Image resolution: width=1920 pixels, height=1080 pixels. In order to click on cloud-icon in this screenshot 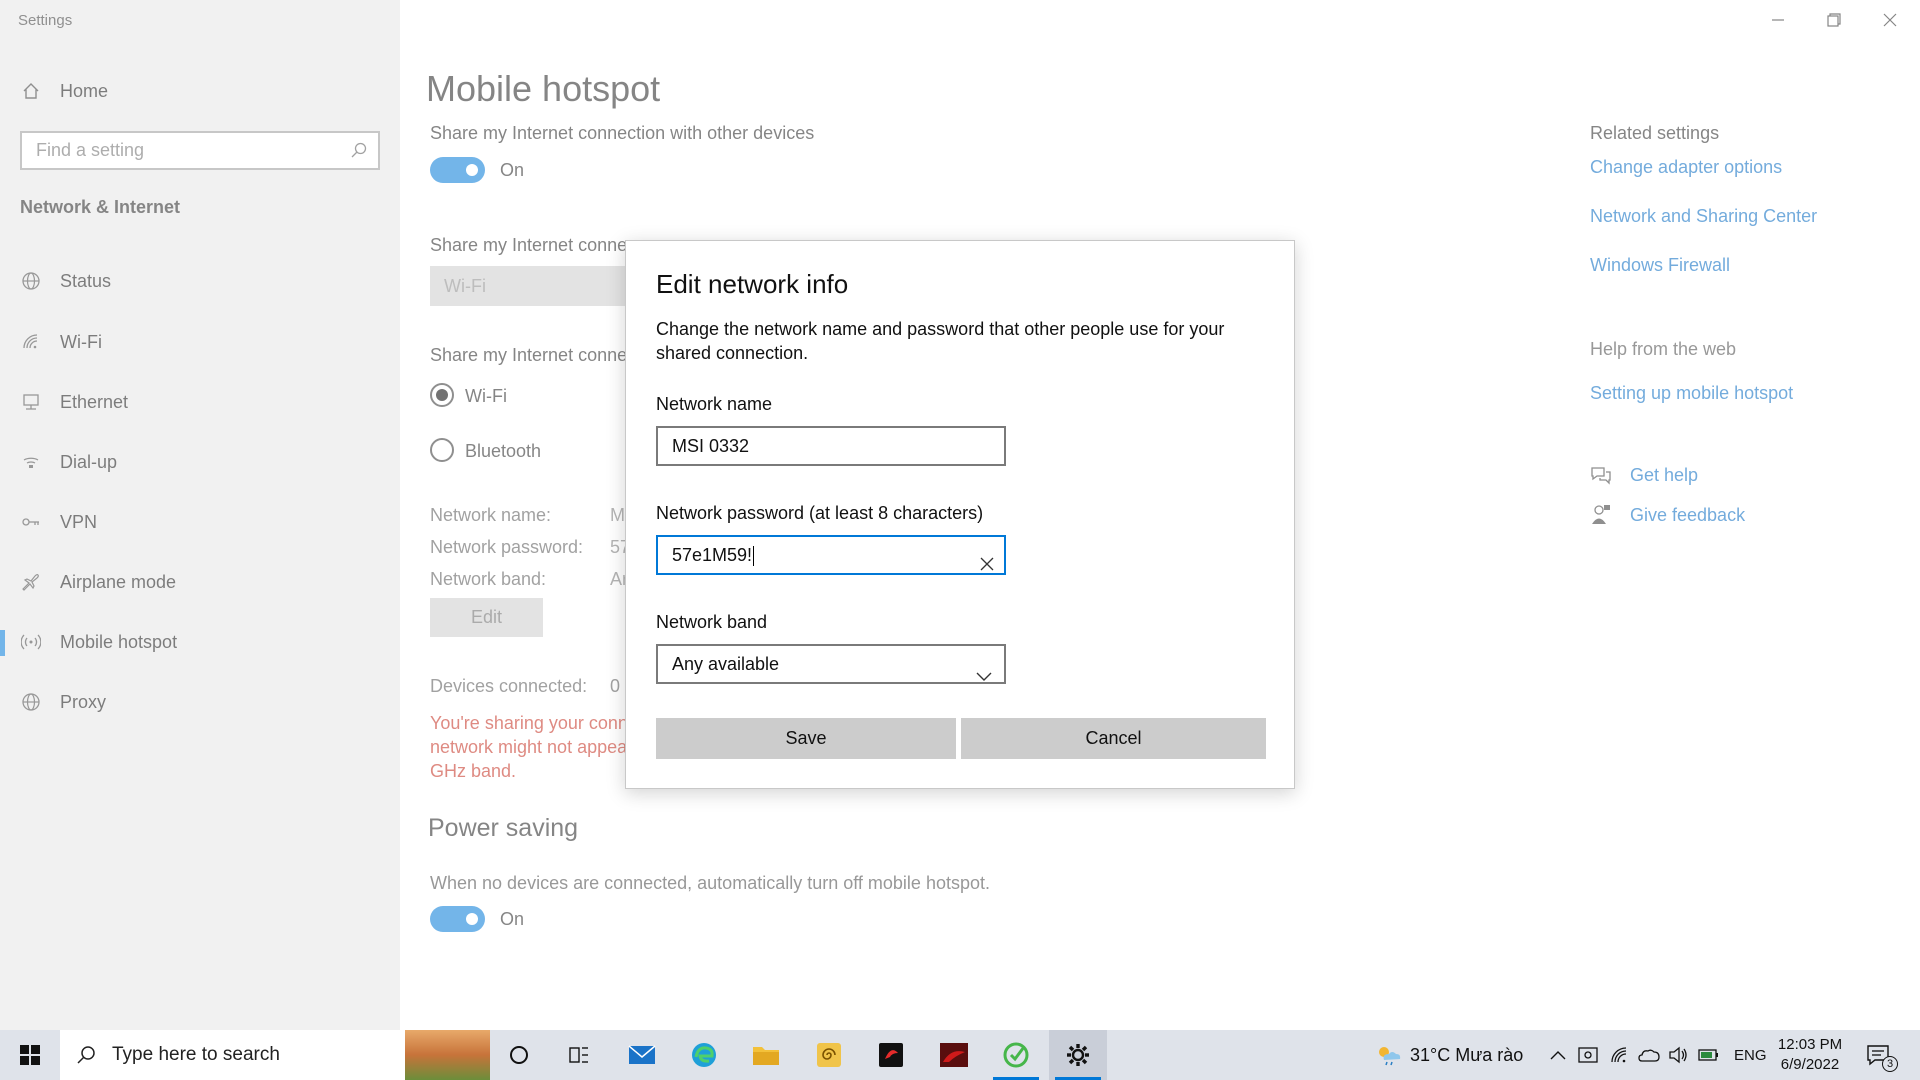, I will do `click(1649, 1055)`.